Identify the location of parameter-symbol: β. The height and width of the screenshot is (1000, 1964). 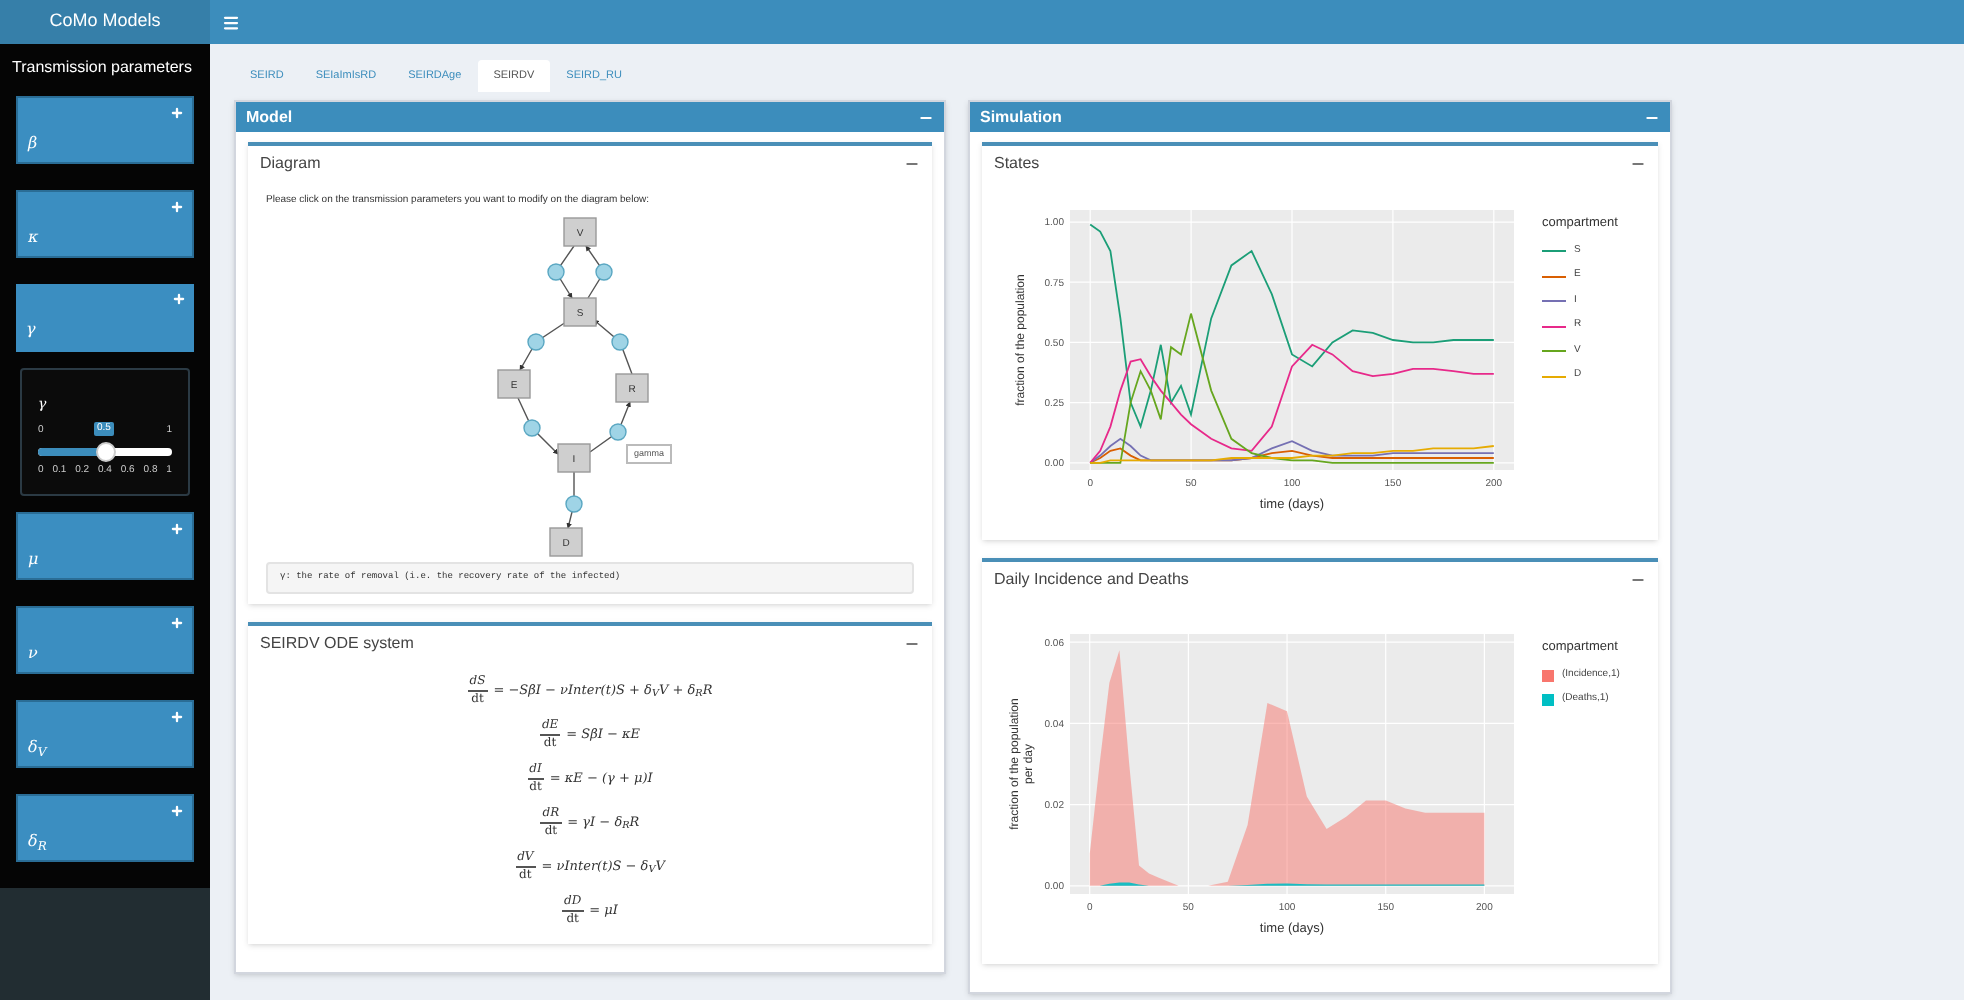
(33, 144).